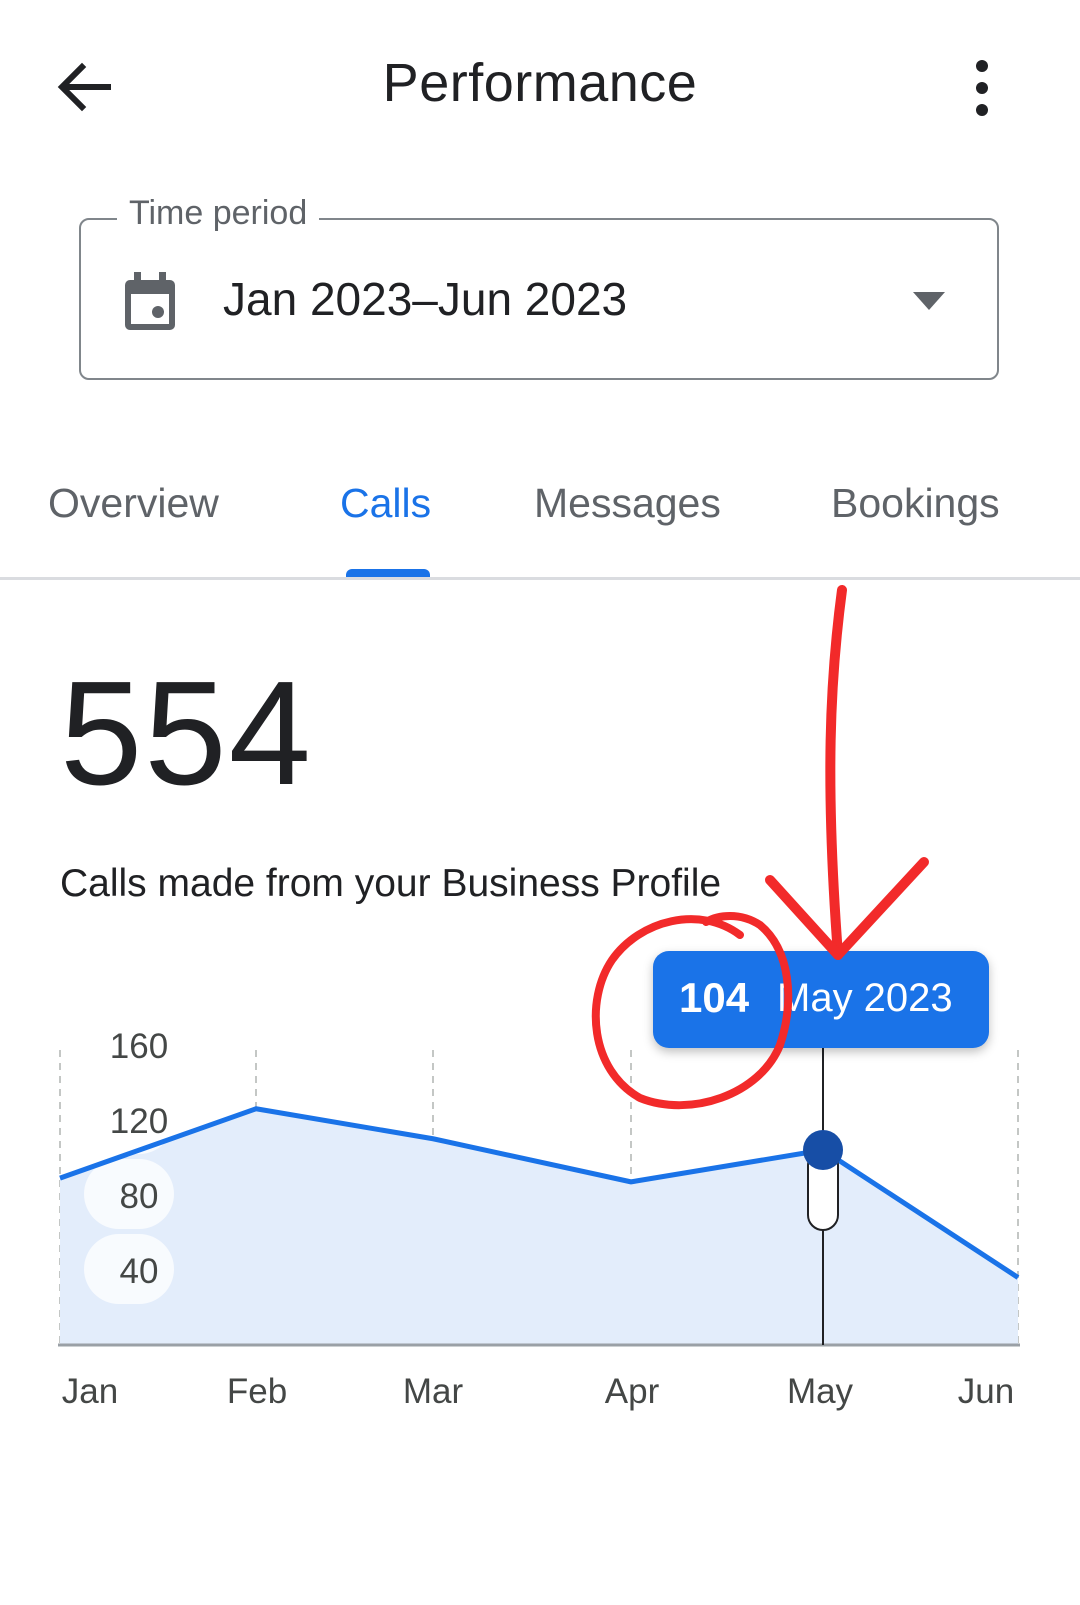 Image resolution: width=1080 pixels, height=1605 pixels. I want to click on time-period-value: Jan 2023–Jun 2023, so click(425, 299).